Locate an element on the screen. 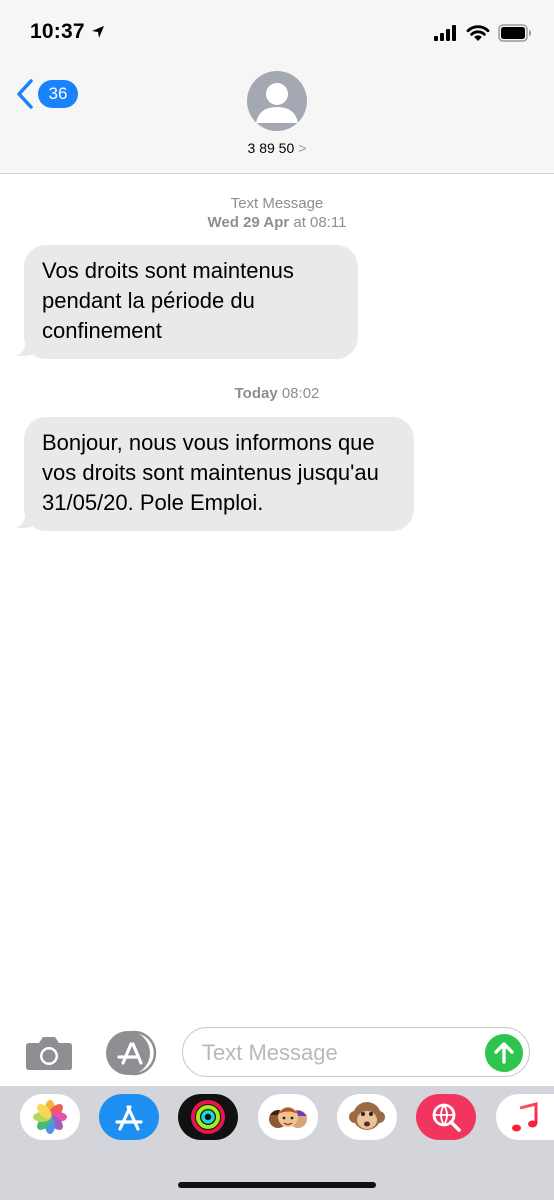 Image resolution: width=554 pixels, height=1200 pixels. conversation-header: 36 3 89 50 > is located at coordinates (277, 118).